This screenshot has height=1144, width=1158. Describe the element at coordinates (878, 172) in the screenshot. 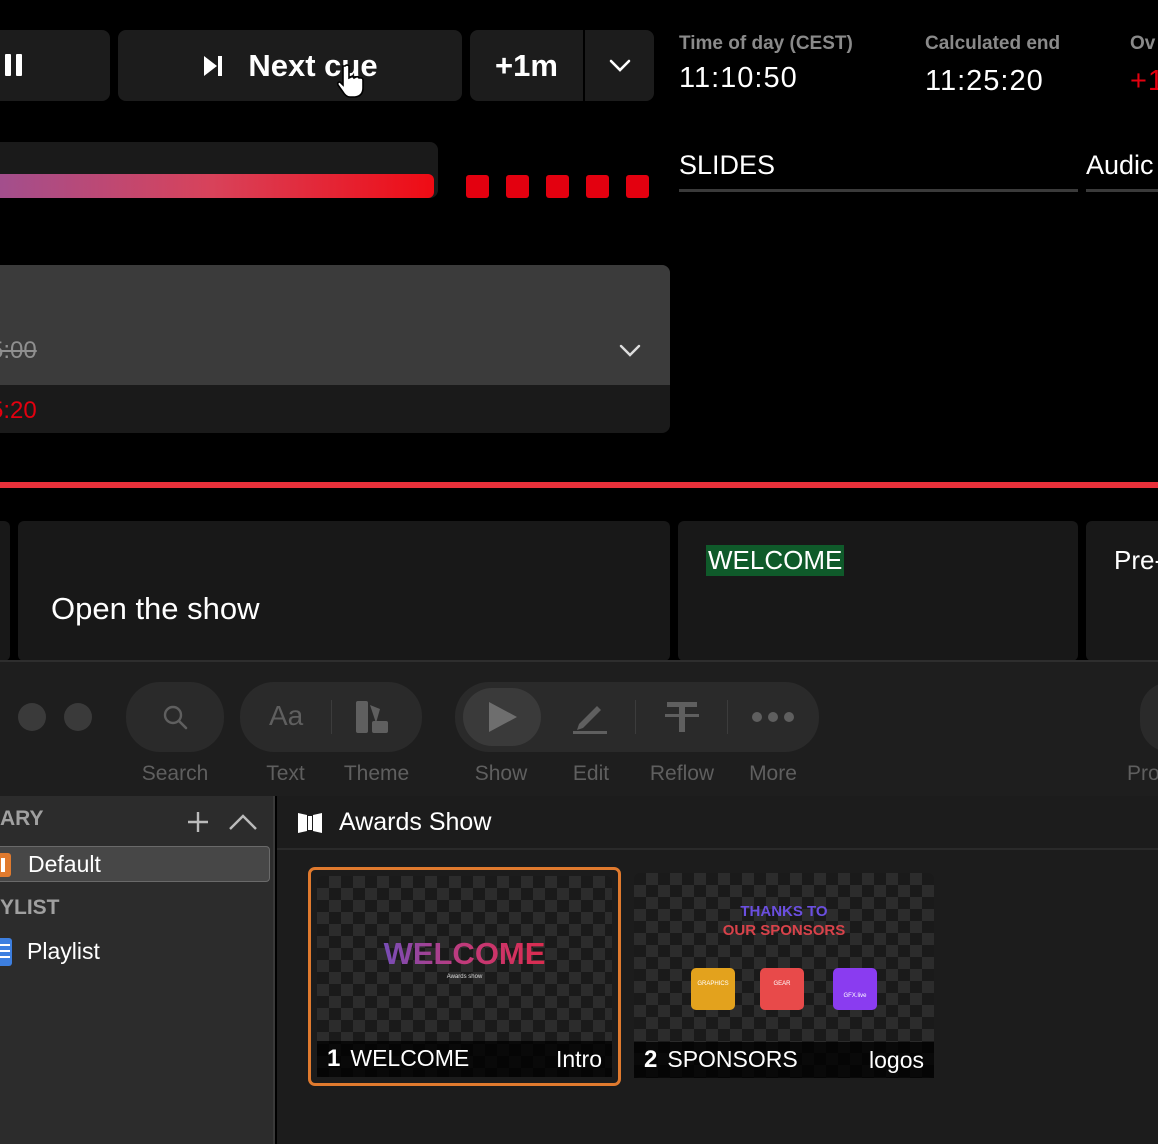

I see `tab-slides: SLIDES` at that location.